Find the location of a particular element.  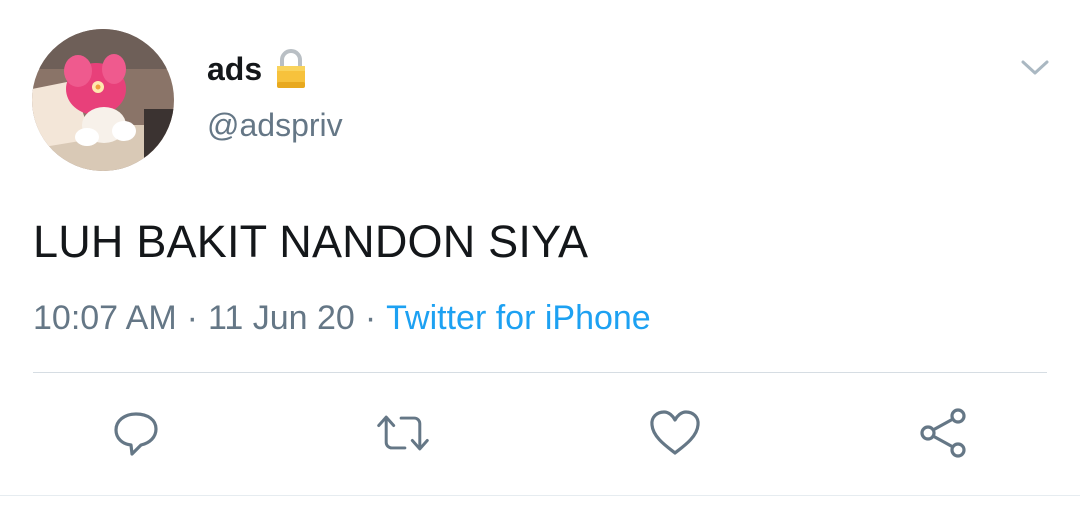

tweet-options-button is located at coordinates (1035, 68).